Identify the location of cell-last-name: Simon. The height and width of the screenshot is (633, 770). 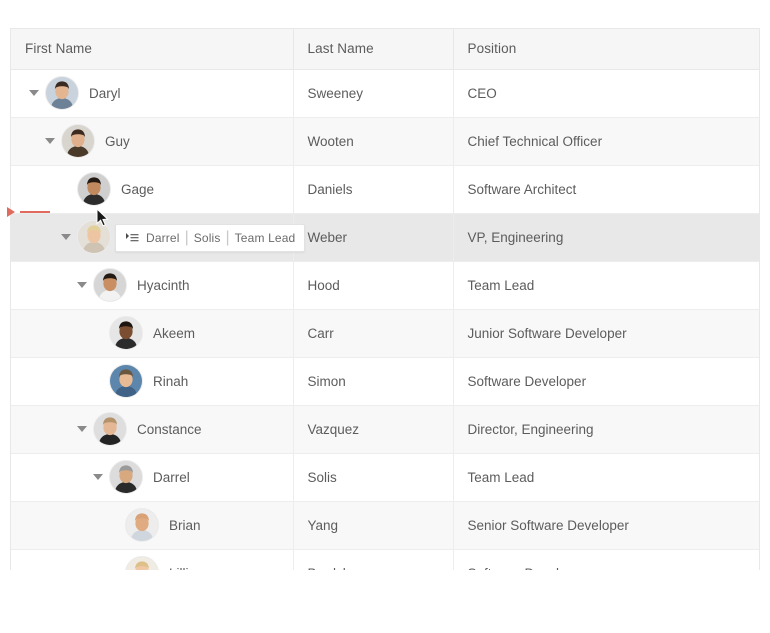
(373, 381).